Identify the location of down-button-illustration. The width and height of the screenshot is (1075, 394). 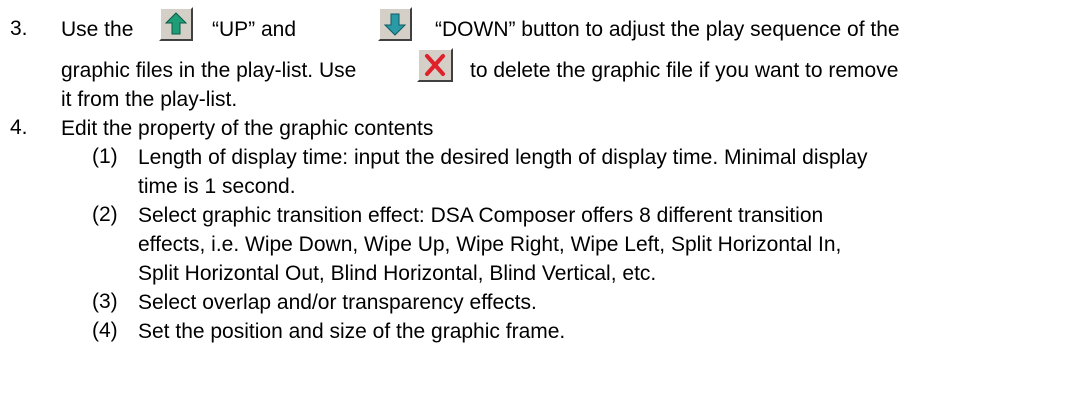
(395, 24).